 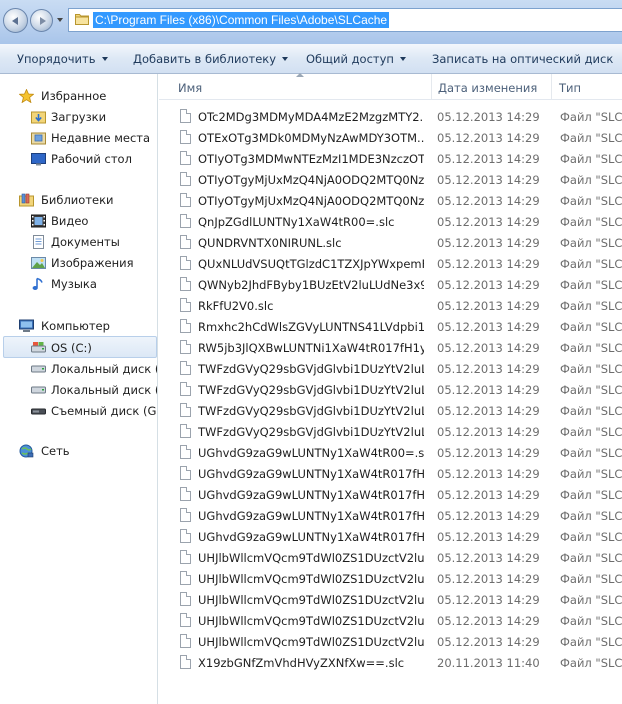 I want to click on nav-video: Видео, so click(x=78, y=221).